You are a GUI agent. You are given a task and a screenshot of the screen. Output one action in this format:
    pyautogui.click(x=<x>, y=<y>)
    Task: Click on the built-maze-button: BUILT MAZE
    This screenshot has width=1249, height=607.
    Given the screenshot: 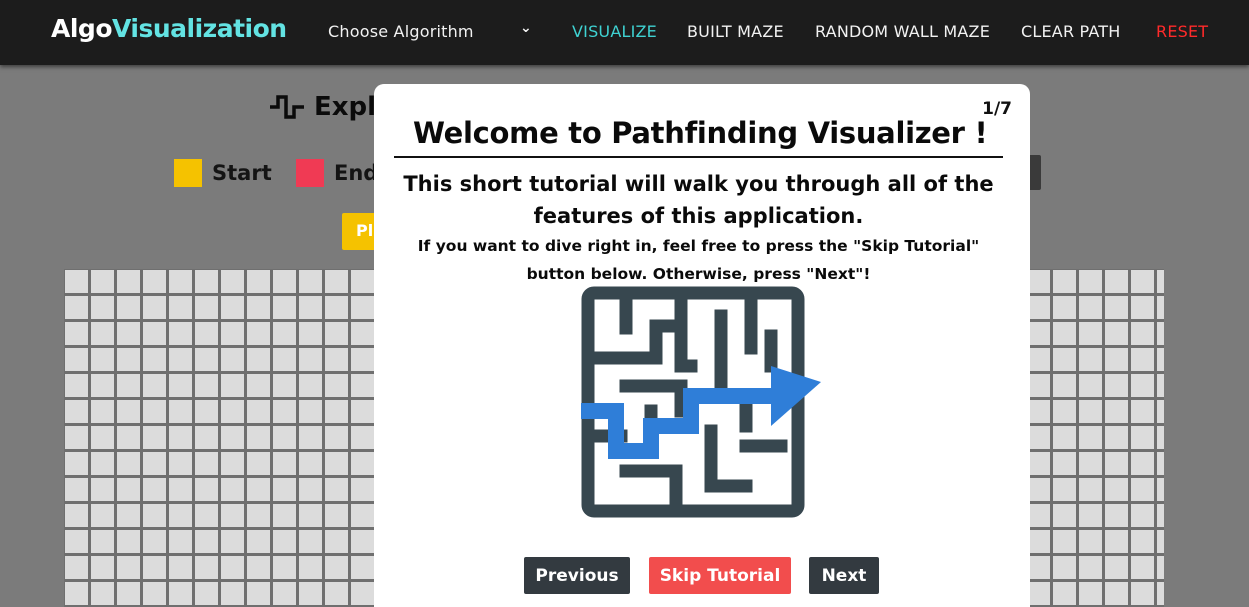 What is the action you would take?
    pyautogui.click(x=735, y=31)
    